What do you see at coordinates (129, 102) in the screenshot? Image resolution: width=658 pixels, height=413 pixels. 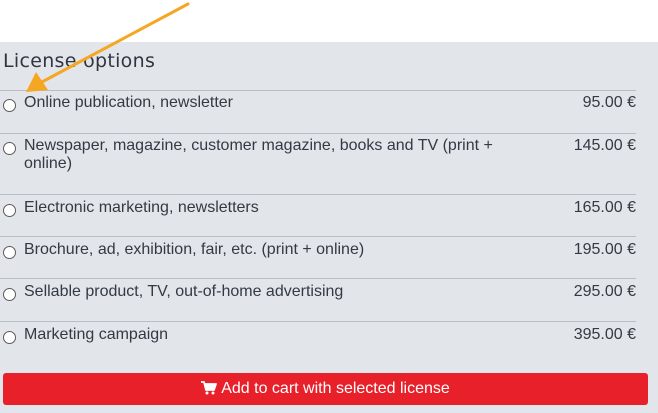 I see `option-label: Online publication, newsletter` at bounding box center [129, 102].